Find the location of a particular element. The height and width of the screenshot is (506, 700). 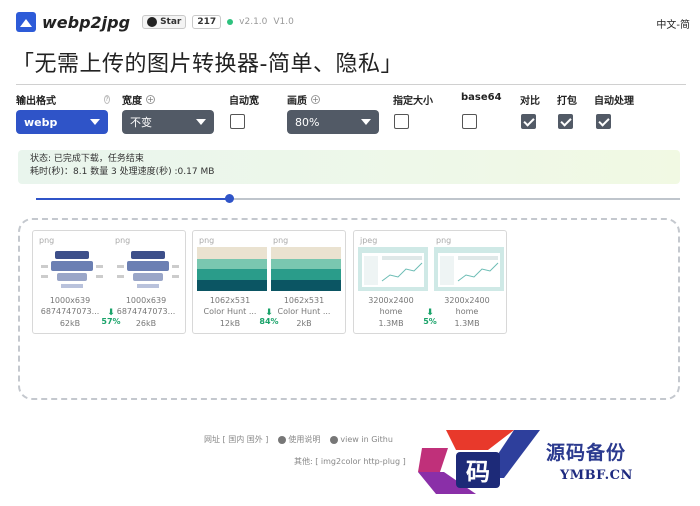

compare-label: 对比 is located at coordinates (530, 101).